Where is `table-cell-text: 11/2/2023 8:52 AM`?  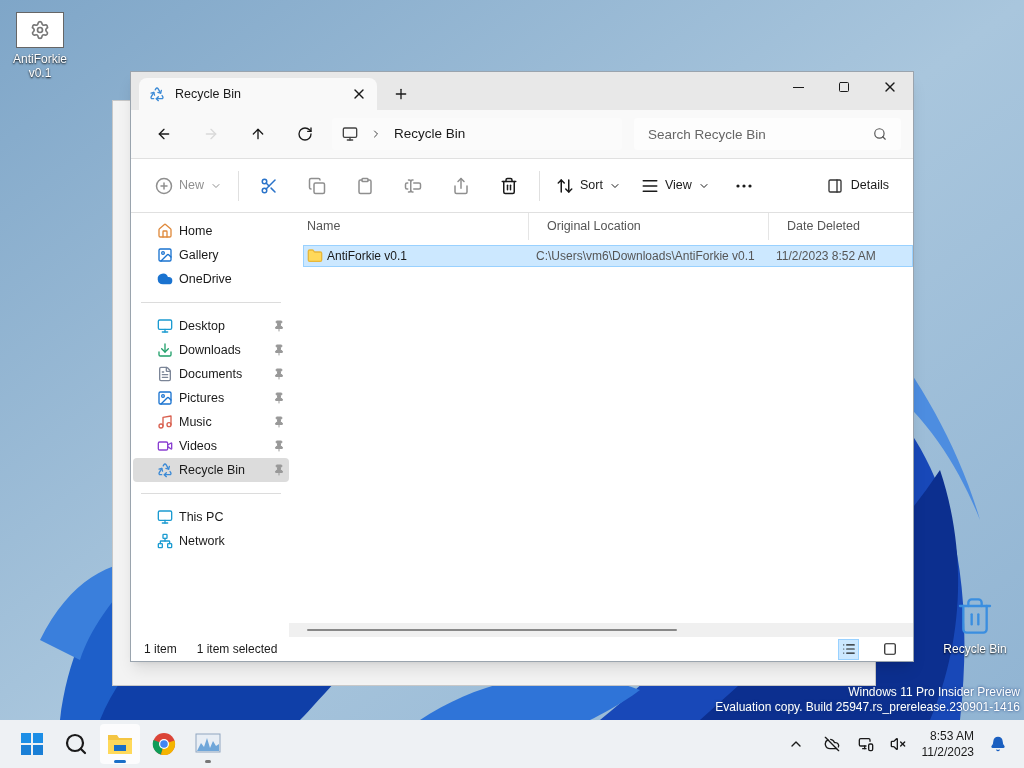 table-cell-text: 11/2/2023 8:52 AM is located at coordinates (825, 256).